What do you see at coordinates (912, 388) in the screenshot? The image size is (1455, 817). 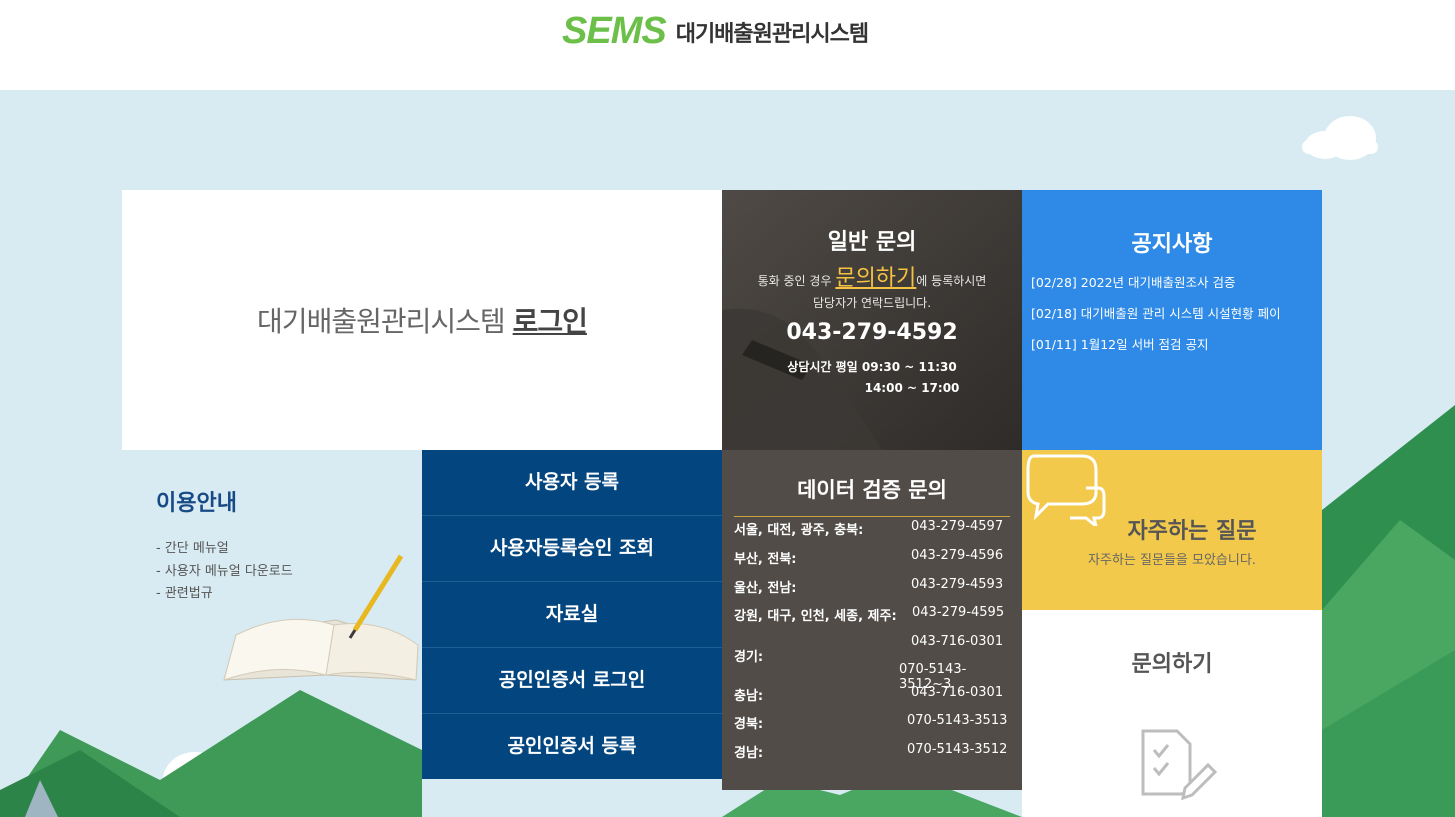 I see `consult-hours-line2: 14:00 ~ 17:00` at bounding box center [912, 388].